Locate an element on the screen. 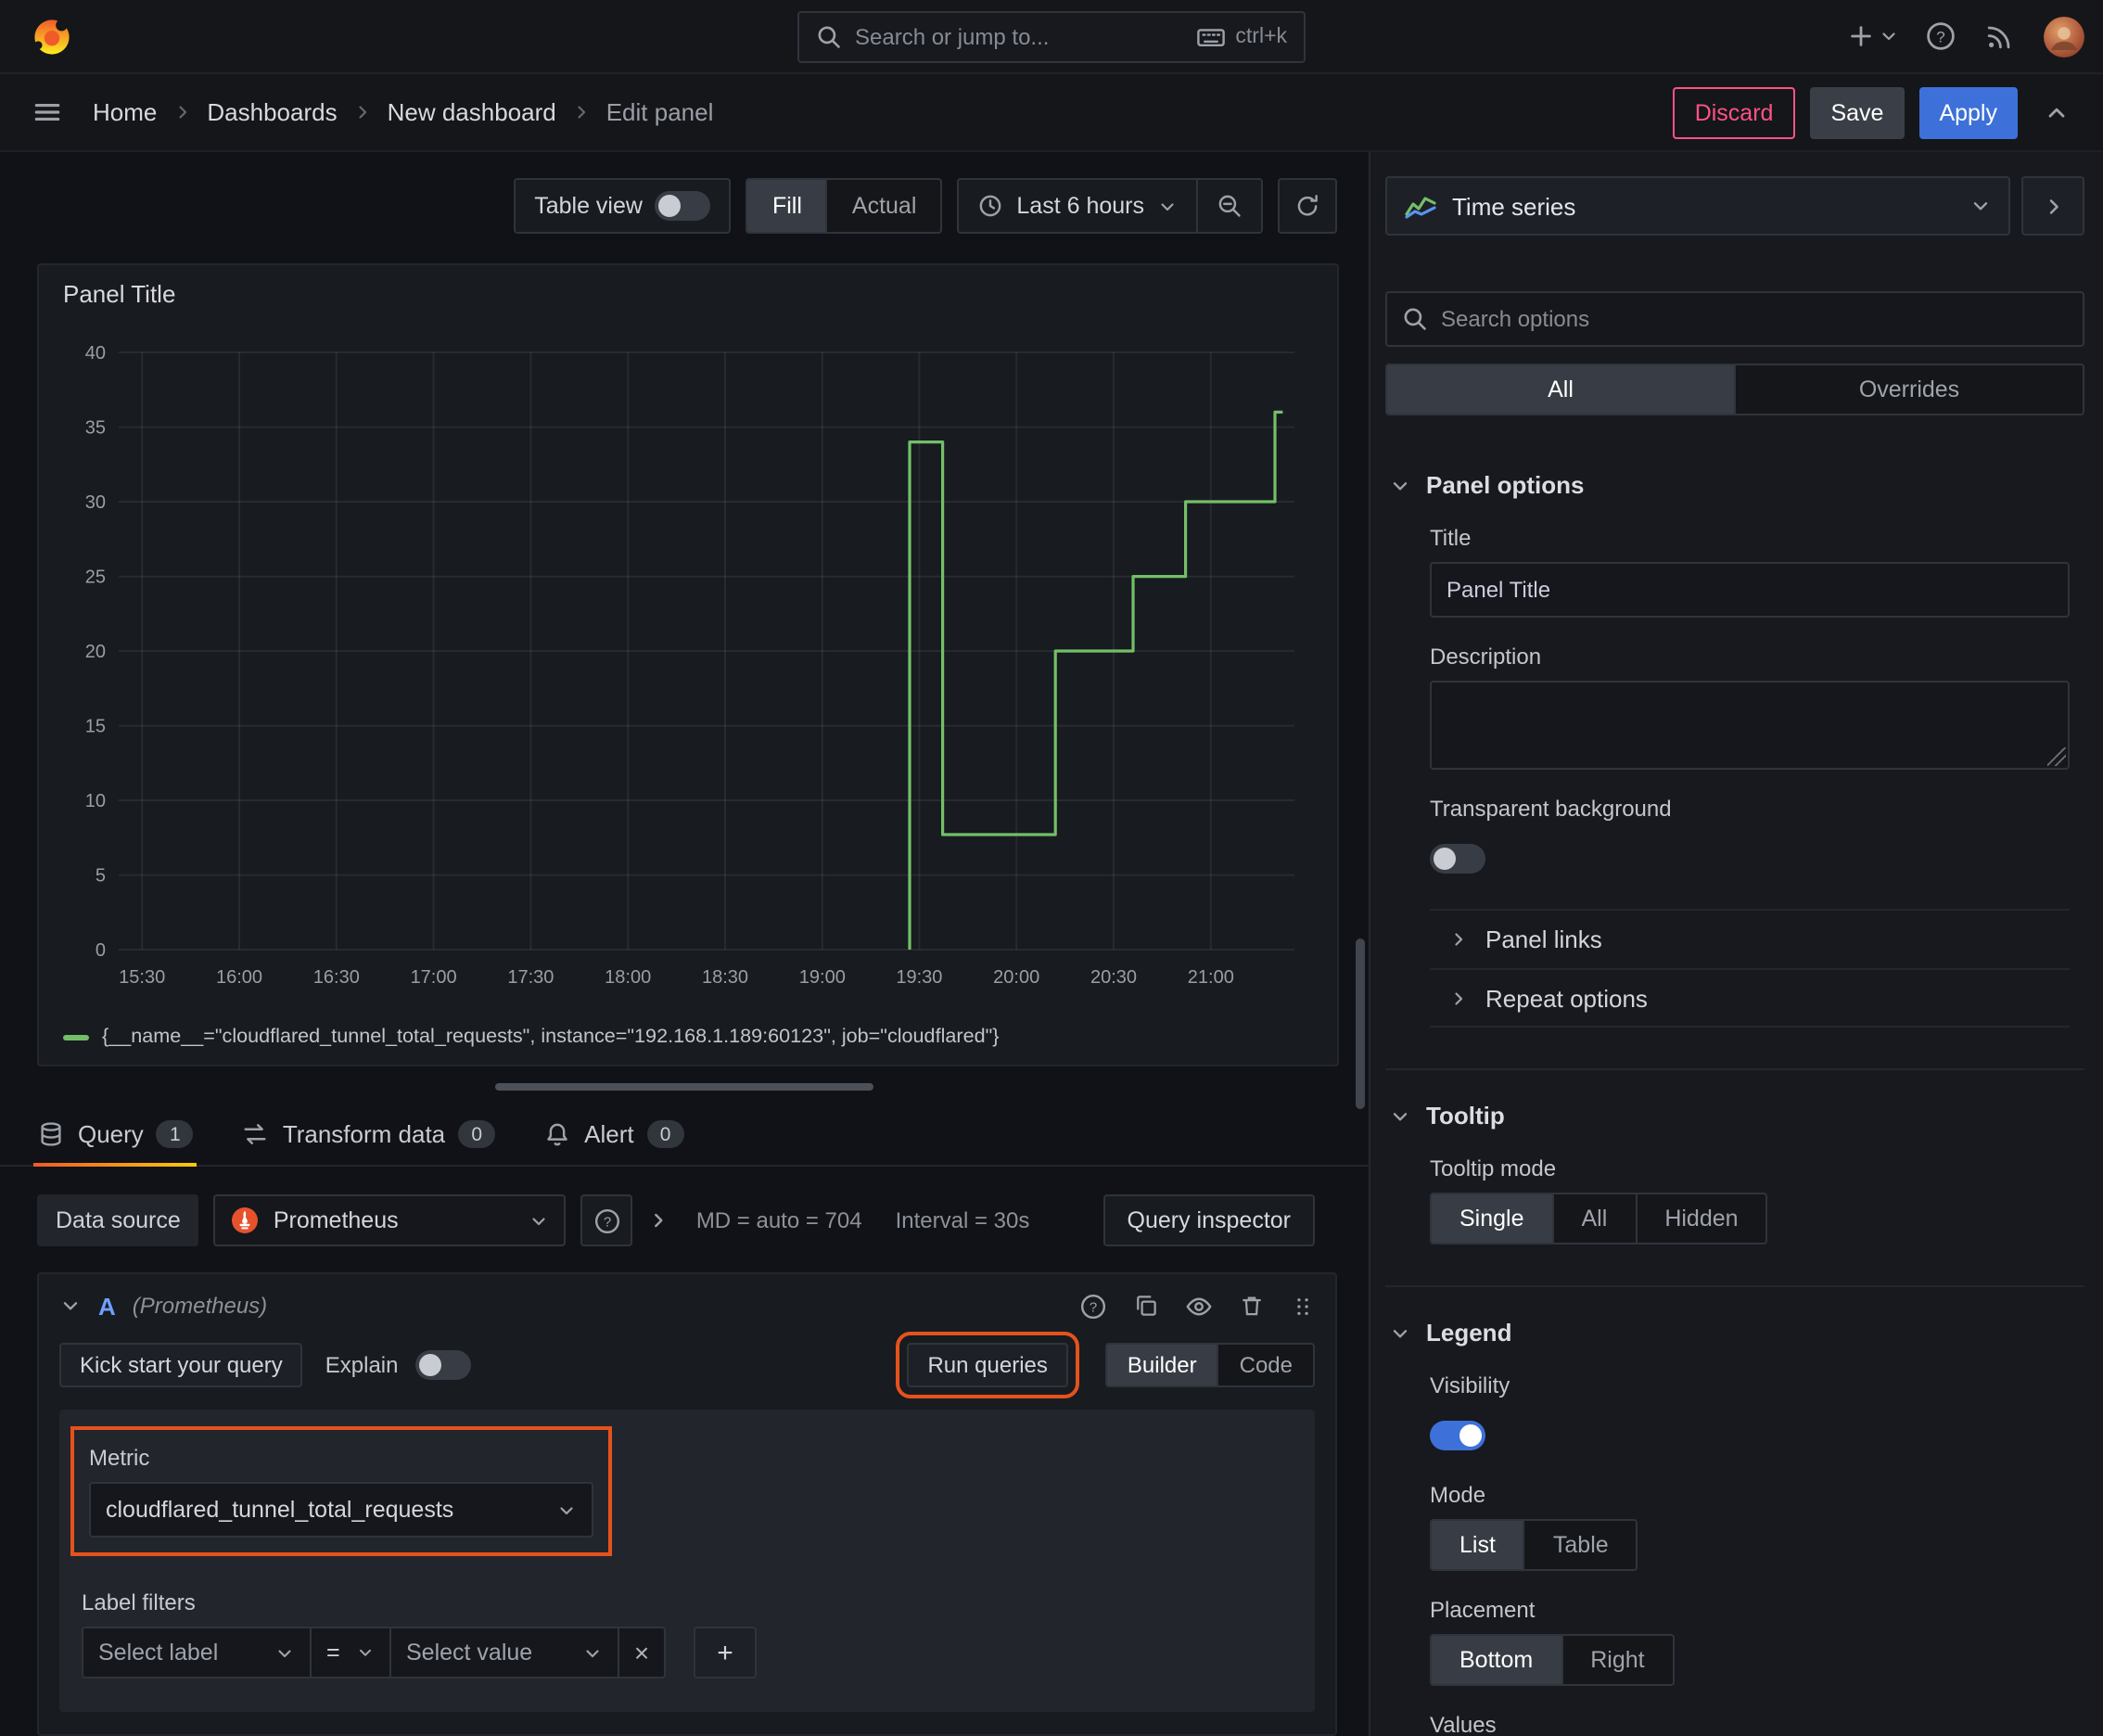 The image size is (2103, 1736). display-mode-switch: Fill Actual is located at coordinates (844, 206).